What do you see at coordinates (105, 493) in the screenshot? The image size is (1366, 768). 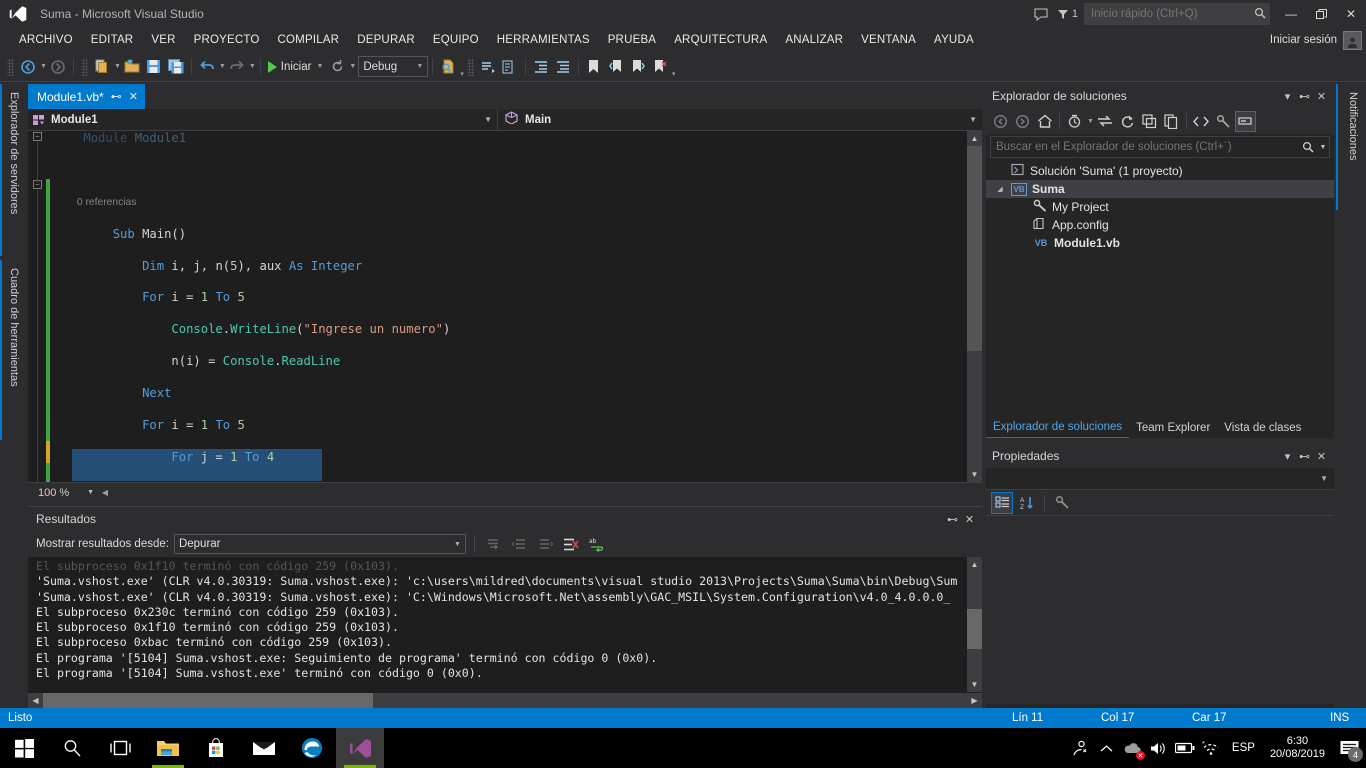 I see `horizontal-scroll-left-arrow-icon: ◀` at bounding box center [105, 493].